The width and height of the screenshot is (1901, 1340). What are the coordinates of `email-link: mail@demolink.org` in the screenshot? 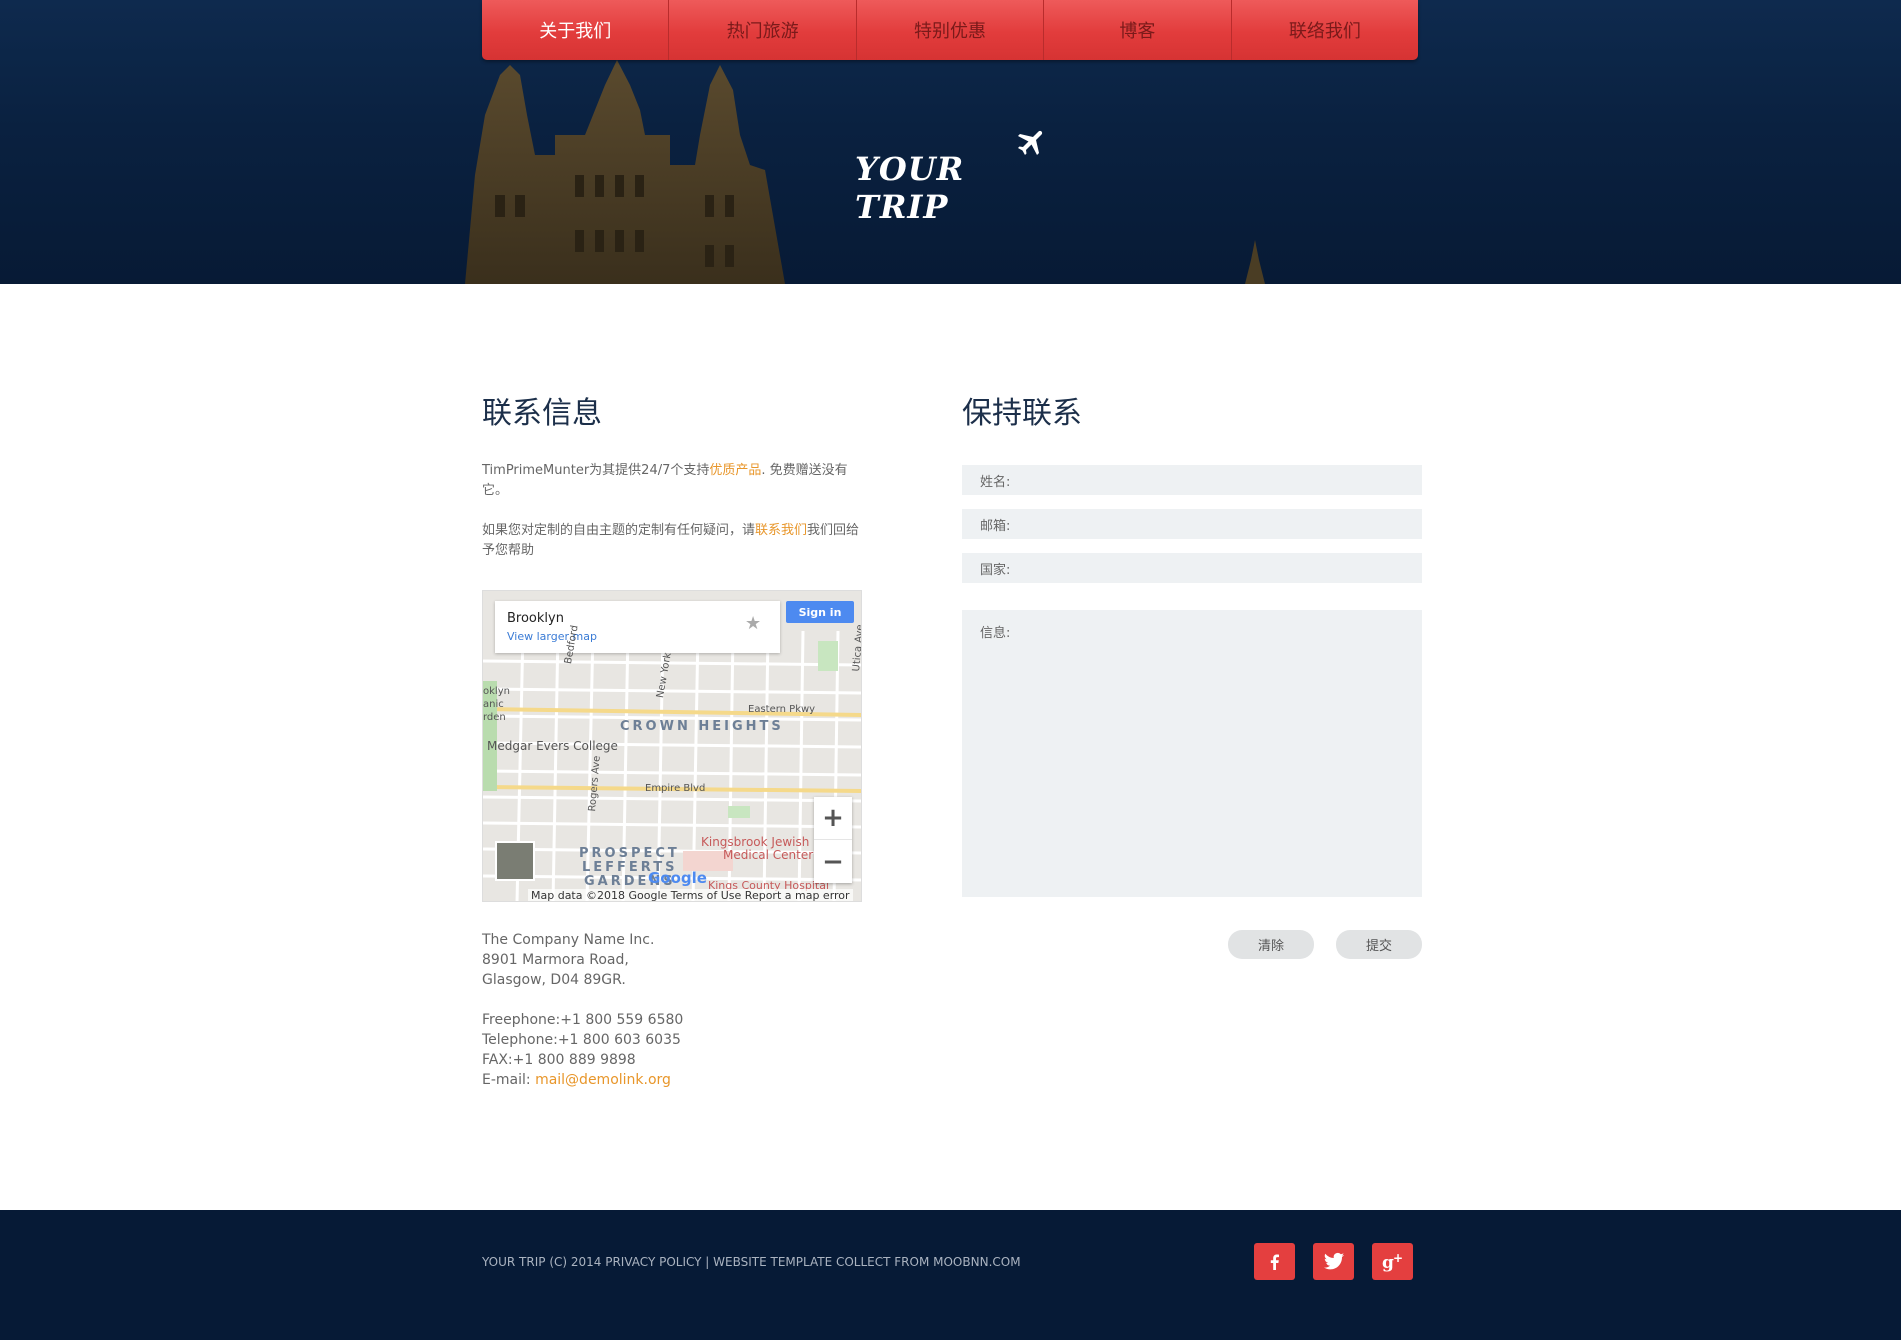 It's located at (603, 1080).